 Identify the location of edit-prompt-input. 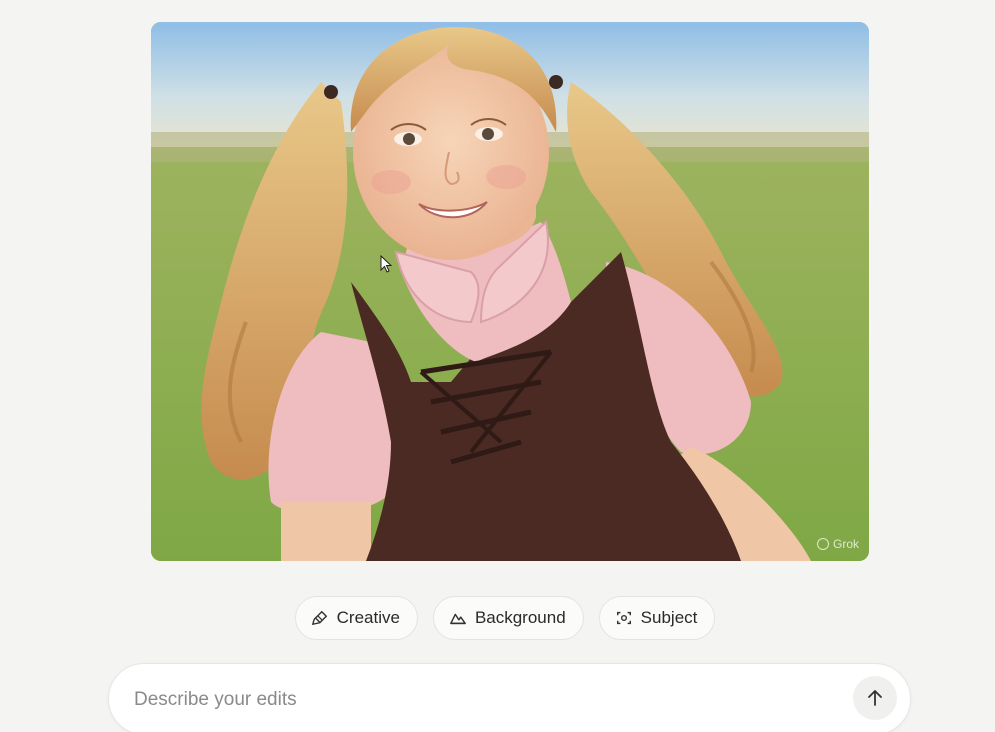
(484, 700).